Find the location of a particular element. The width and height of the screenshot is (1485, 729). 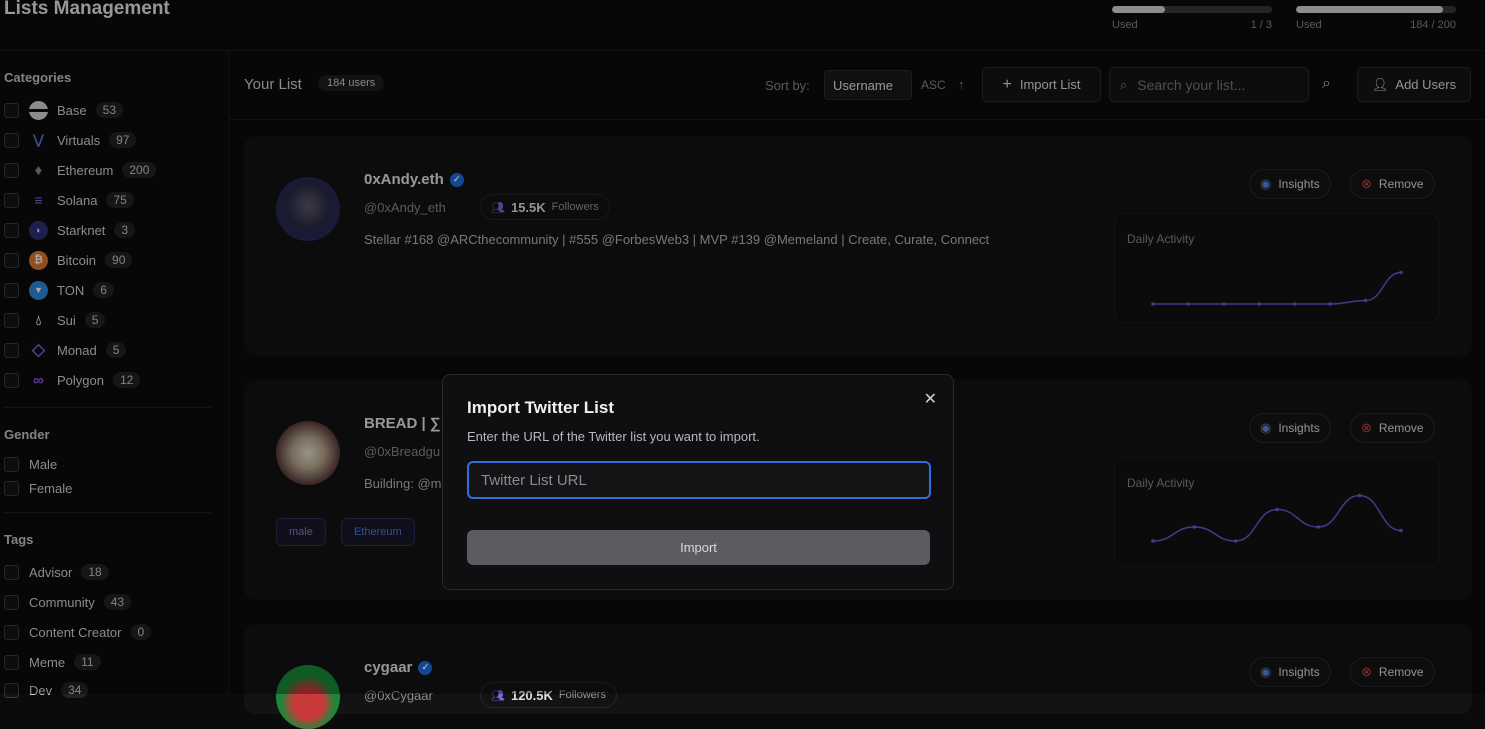

twitter-list-url-input is located at coordinates (699, 480).